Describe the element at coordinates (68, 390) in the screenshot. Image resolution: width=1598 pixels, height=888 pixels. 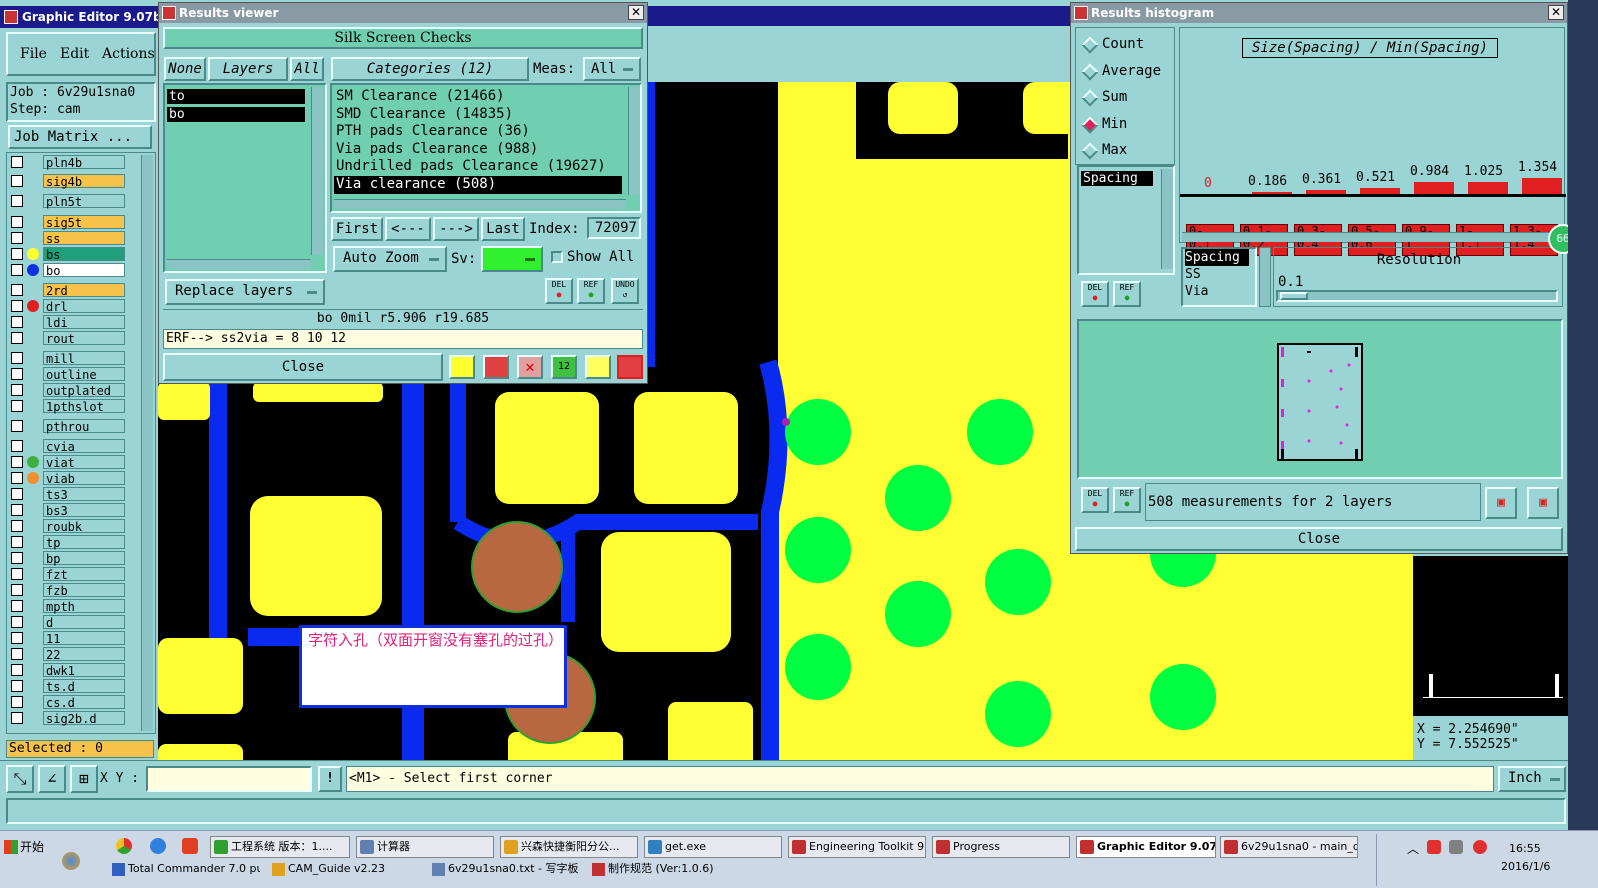
I see `layer-row: outplated` at that location.